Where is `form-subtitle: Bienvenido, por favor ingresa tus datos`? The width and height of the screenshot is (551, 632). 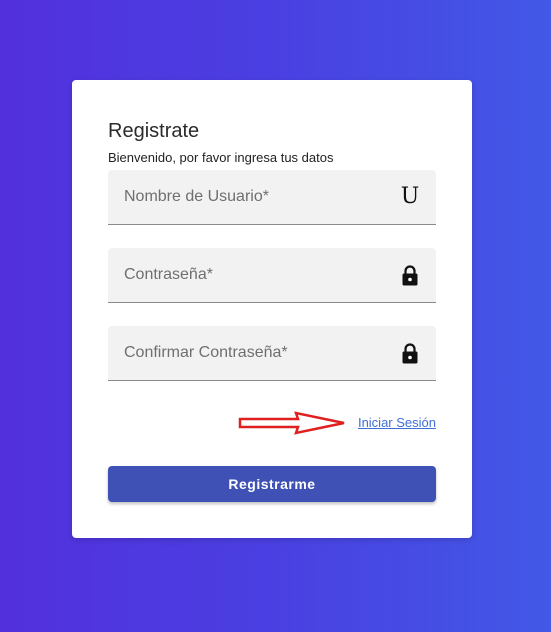
form-subtitle: Bienvenido, por favor ingresa tus datos is located at coordinates (221, 157).